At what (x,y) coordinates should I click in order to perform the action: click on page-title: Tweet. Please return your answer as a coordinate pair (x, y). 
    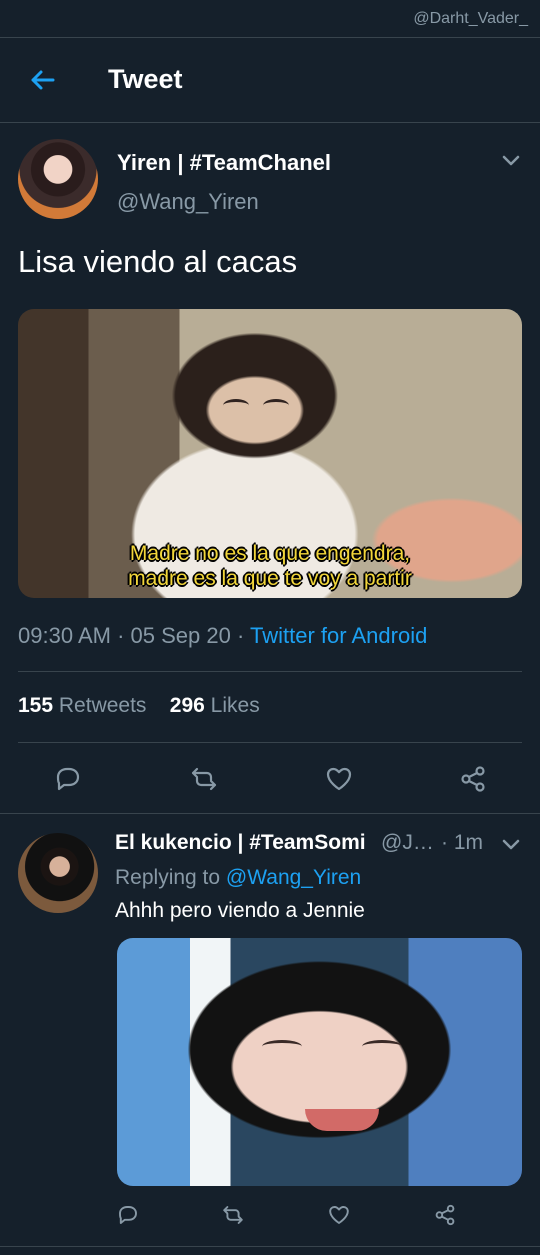
    Looking at the image, I should click on (145, 79).